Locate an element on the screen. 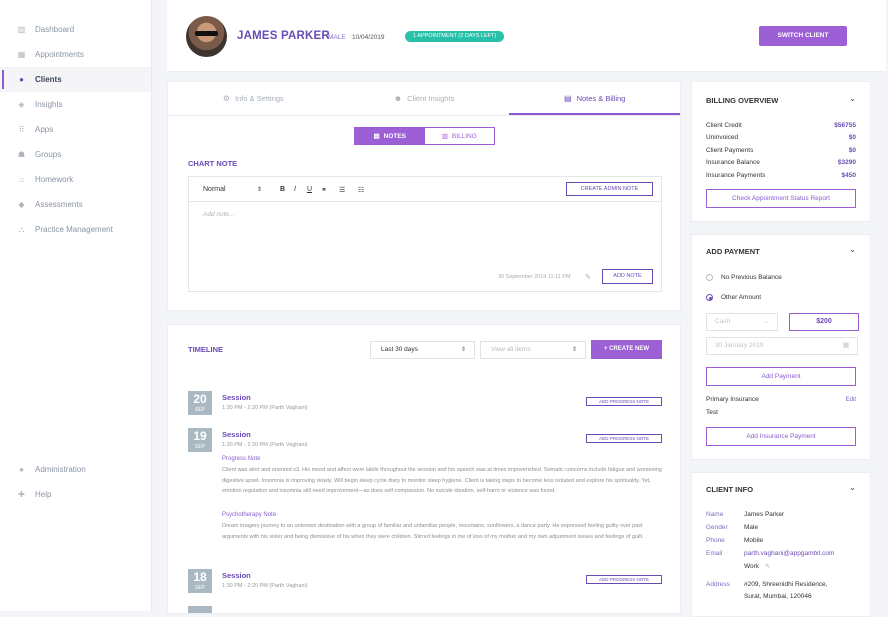 The width and height of the screenshot is (888, 617). notes-icon: ▤ is located at coordinates (568, 98).